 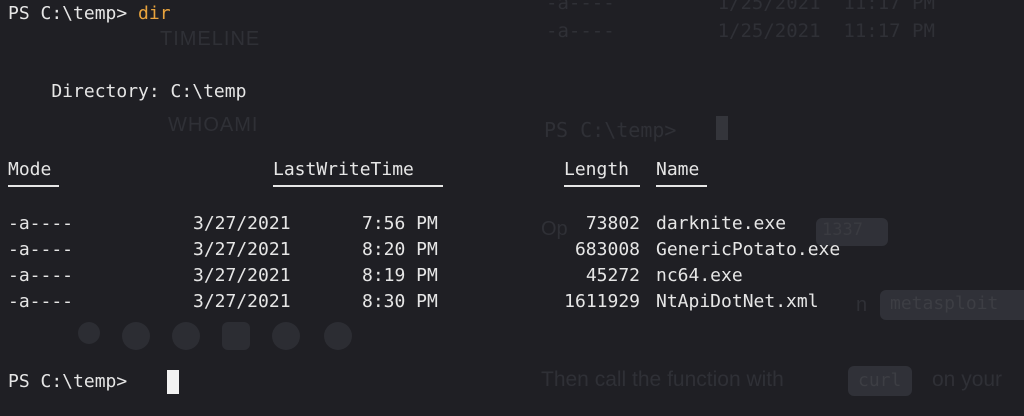 What do you see at coordinates (612, 275) in the screenshot?
I see `row-length: 45272` at bounding box center [612, 275].